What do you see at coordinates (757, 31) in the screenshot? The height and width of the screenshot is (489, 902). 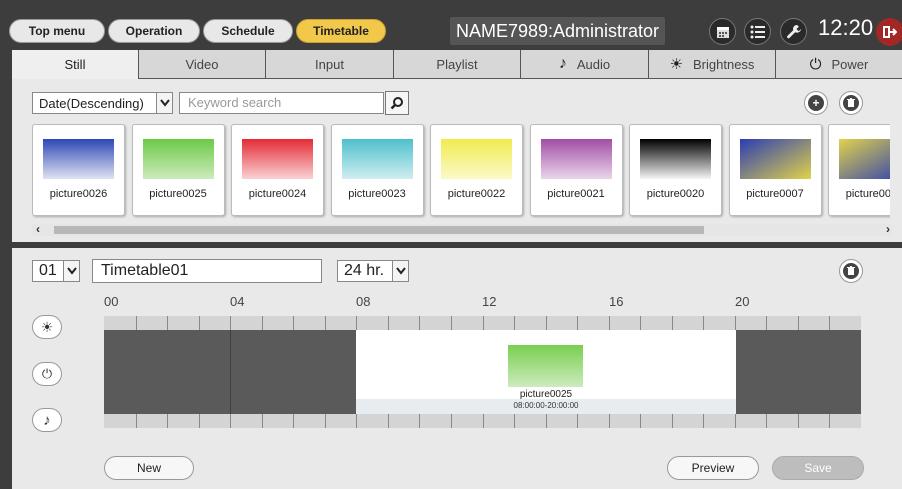 I see `list-icon` at bounding box center [757, 31].